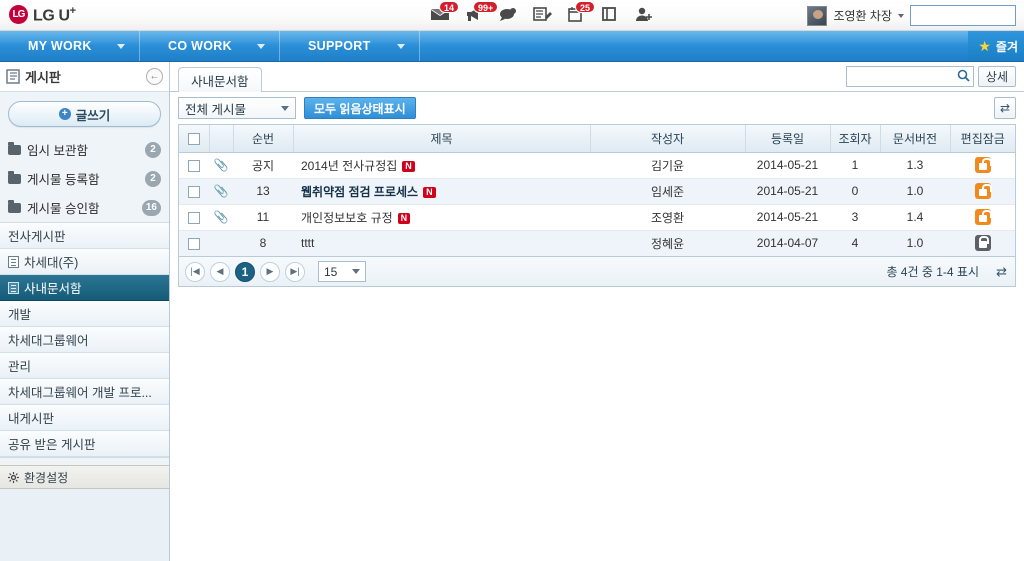  What do you see at coordinates (42, 15) in the screenshot?
I see `lg-uplus-logo: LG LG U+` at bounding box center [42, 15].